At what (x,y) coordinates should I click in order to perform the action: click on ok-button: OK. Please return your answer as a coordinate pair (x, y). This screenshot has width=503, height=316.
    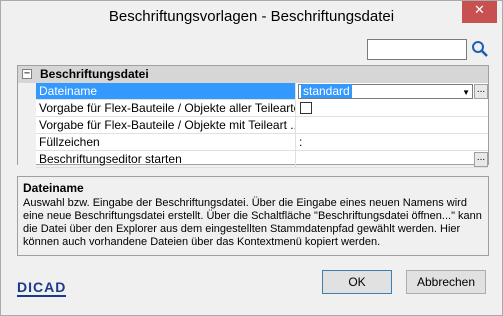
    Looking at the image, I should click on (357, 282).